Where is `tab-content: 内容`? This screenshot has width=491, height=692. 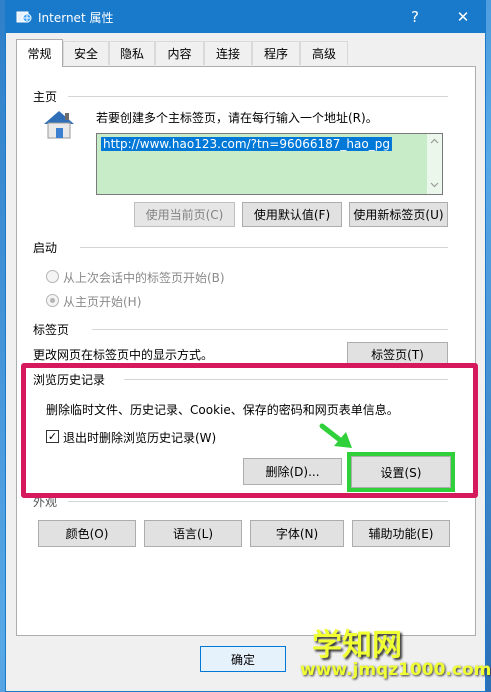 tab-content: 内容 is located at coordinates (179, 53).